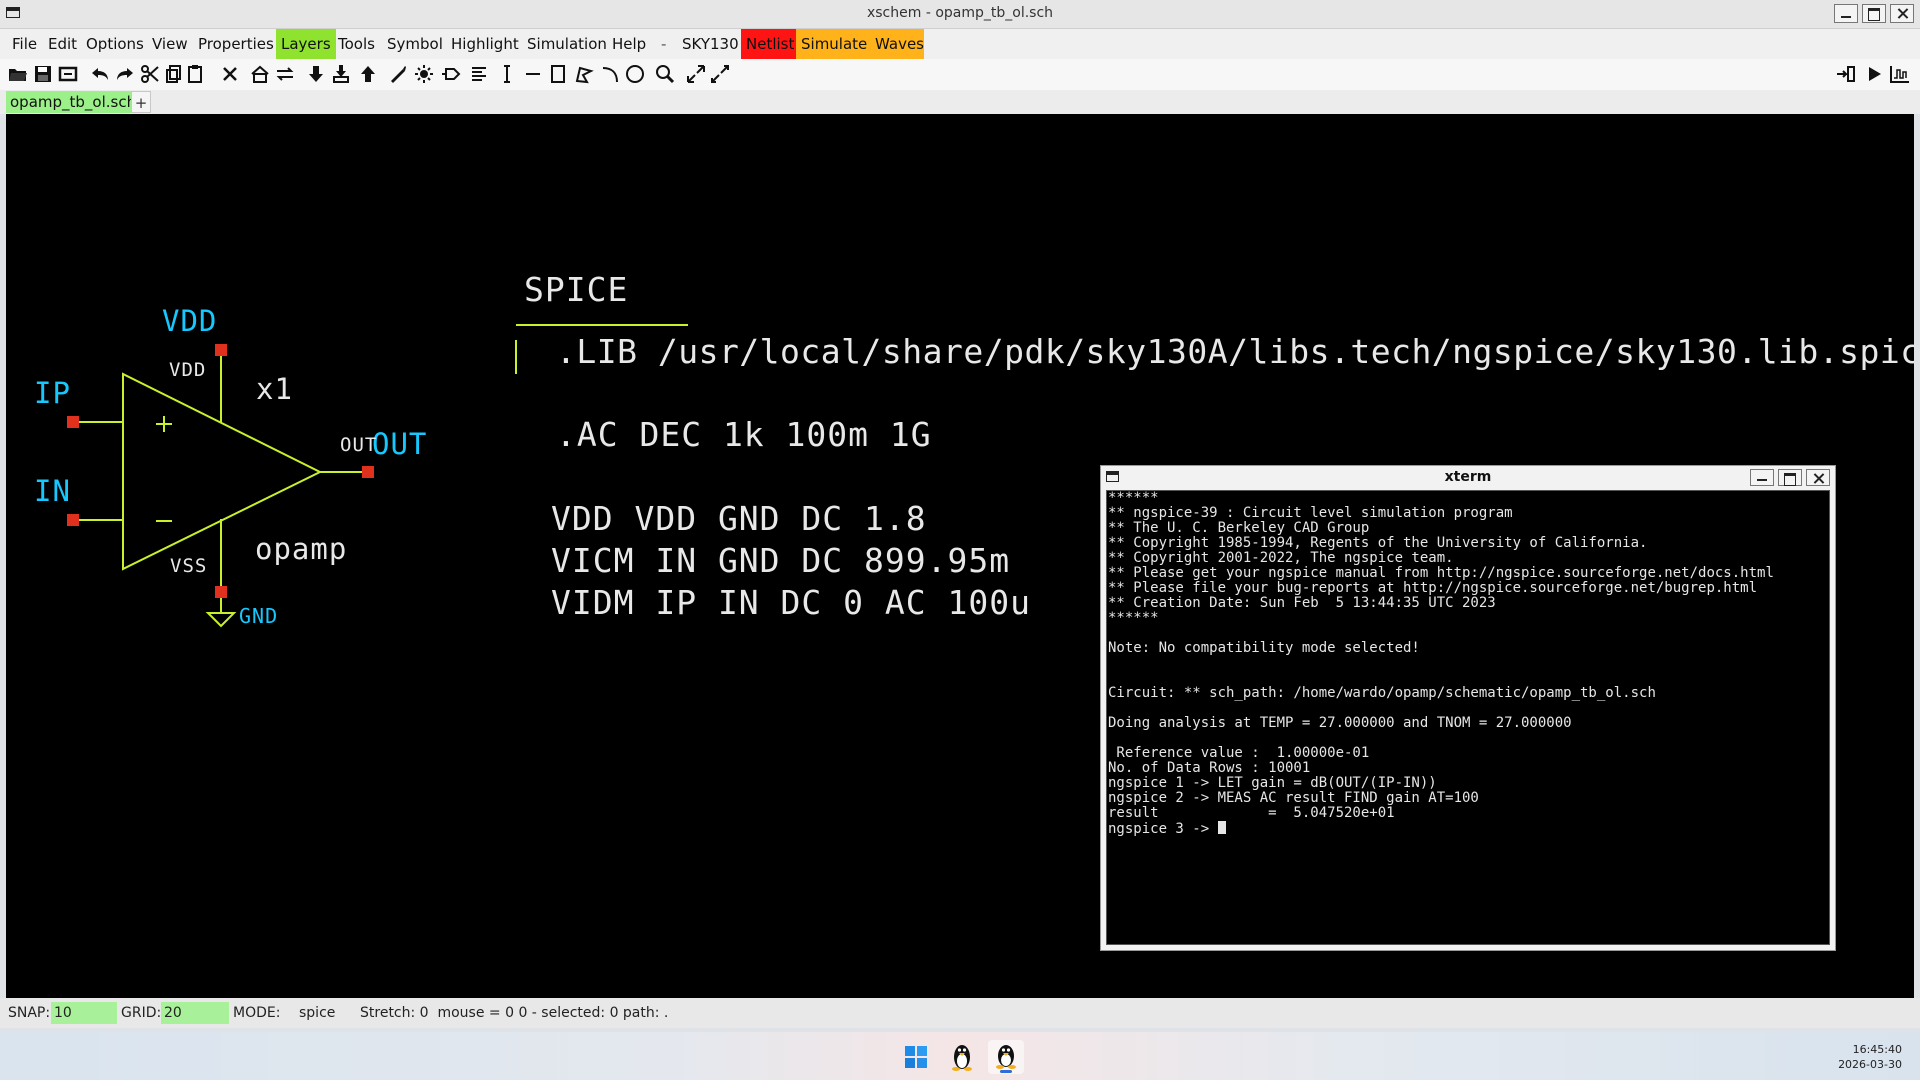 This screenshot has width=1920, height=1080. I want to click on rect-icon, so click(558, 74).